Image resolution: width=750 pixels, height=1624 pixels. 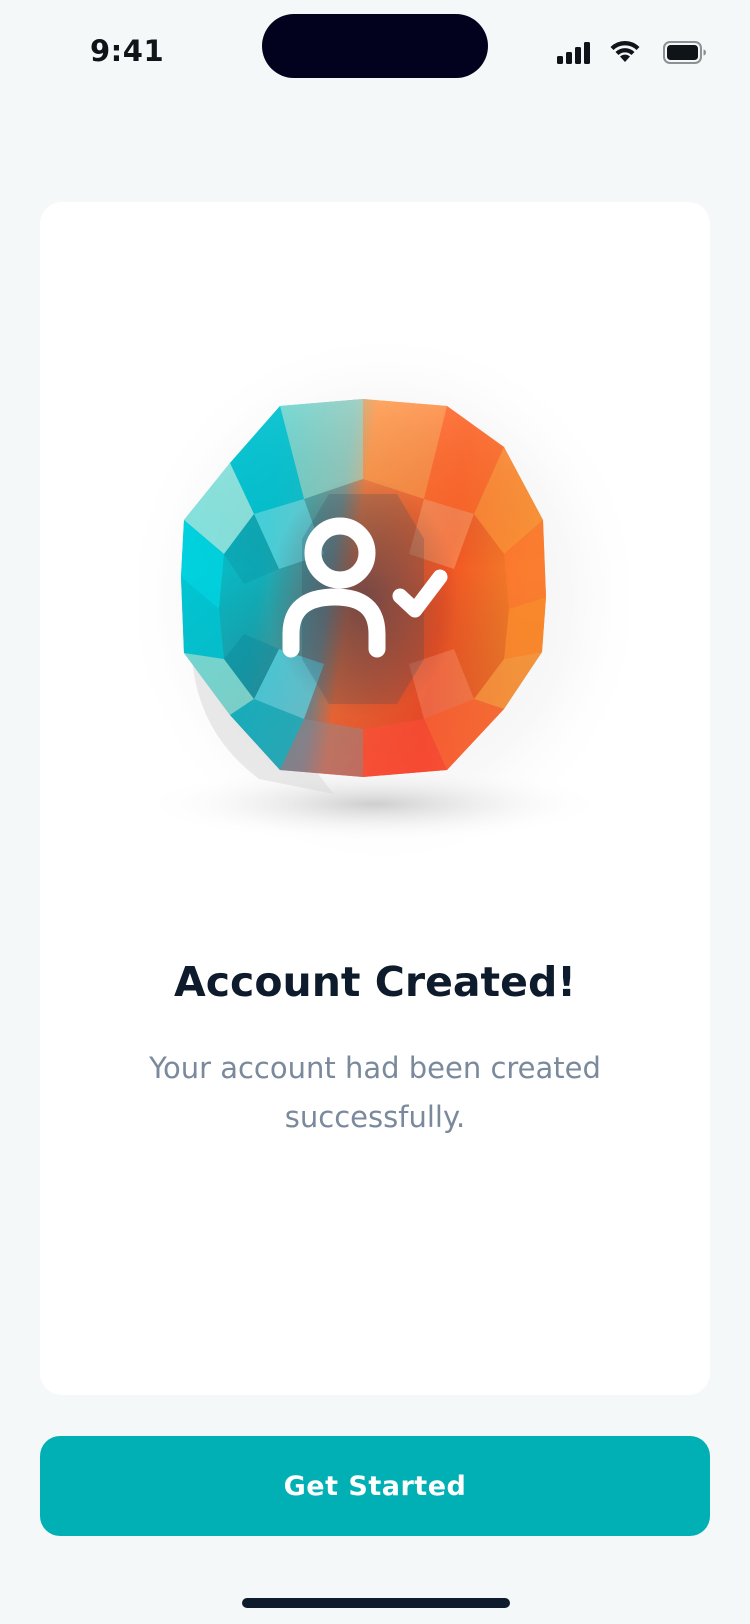 I want to click on wifi-icon, so click(x=625, y=51).